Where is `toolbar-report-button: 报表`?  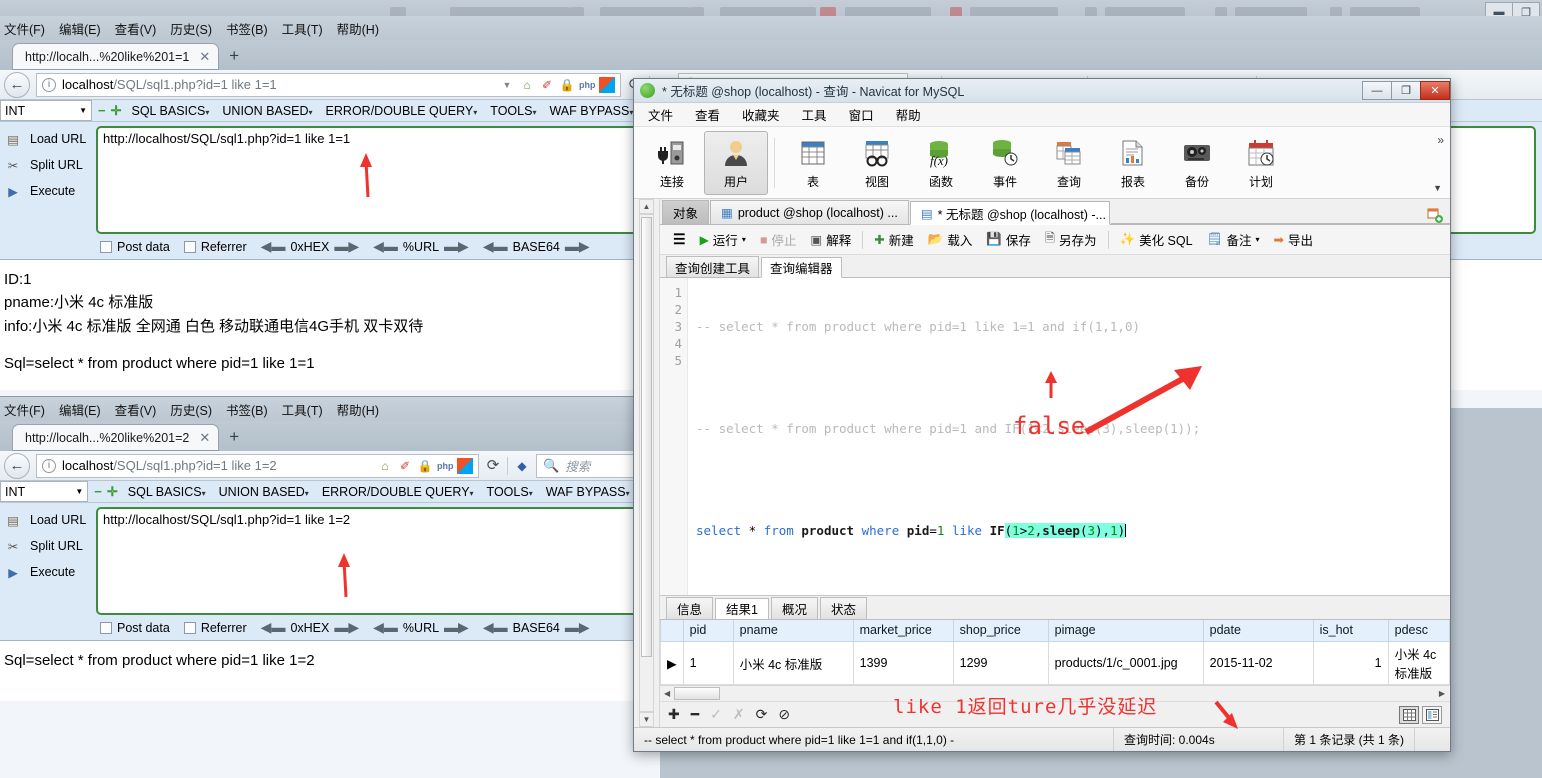 toolbar-report-button: 报表 is located at coordinates (1133, 163).